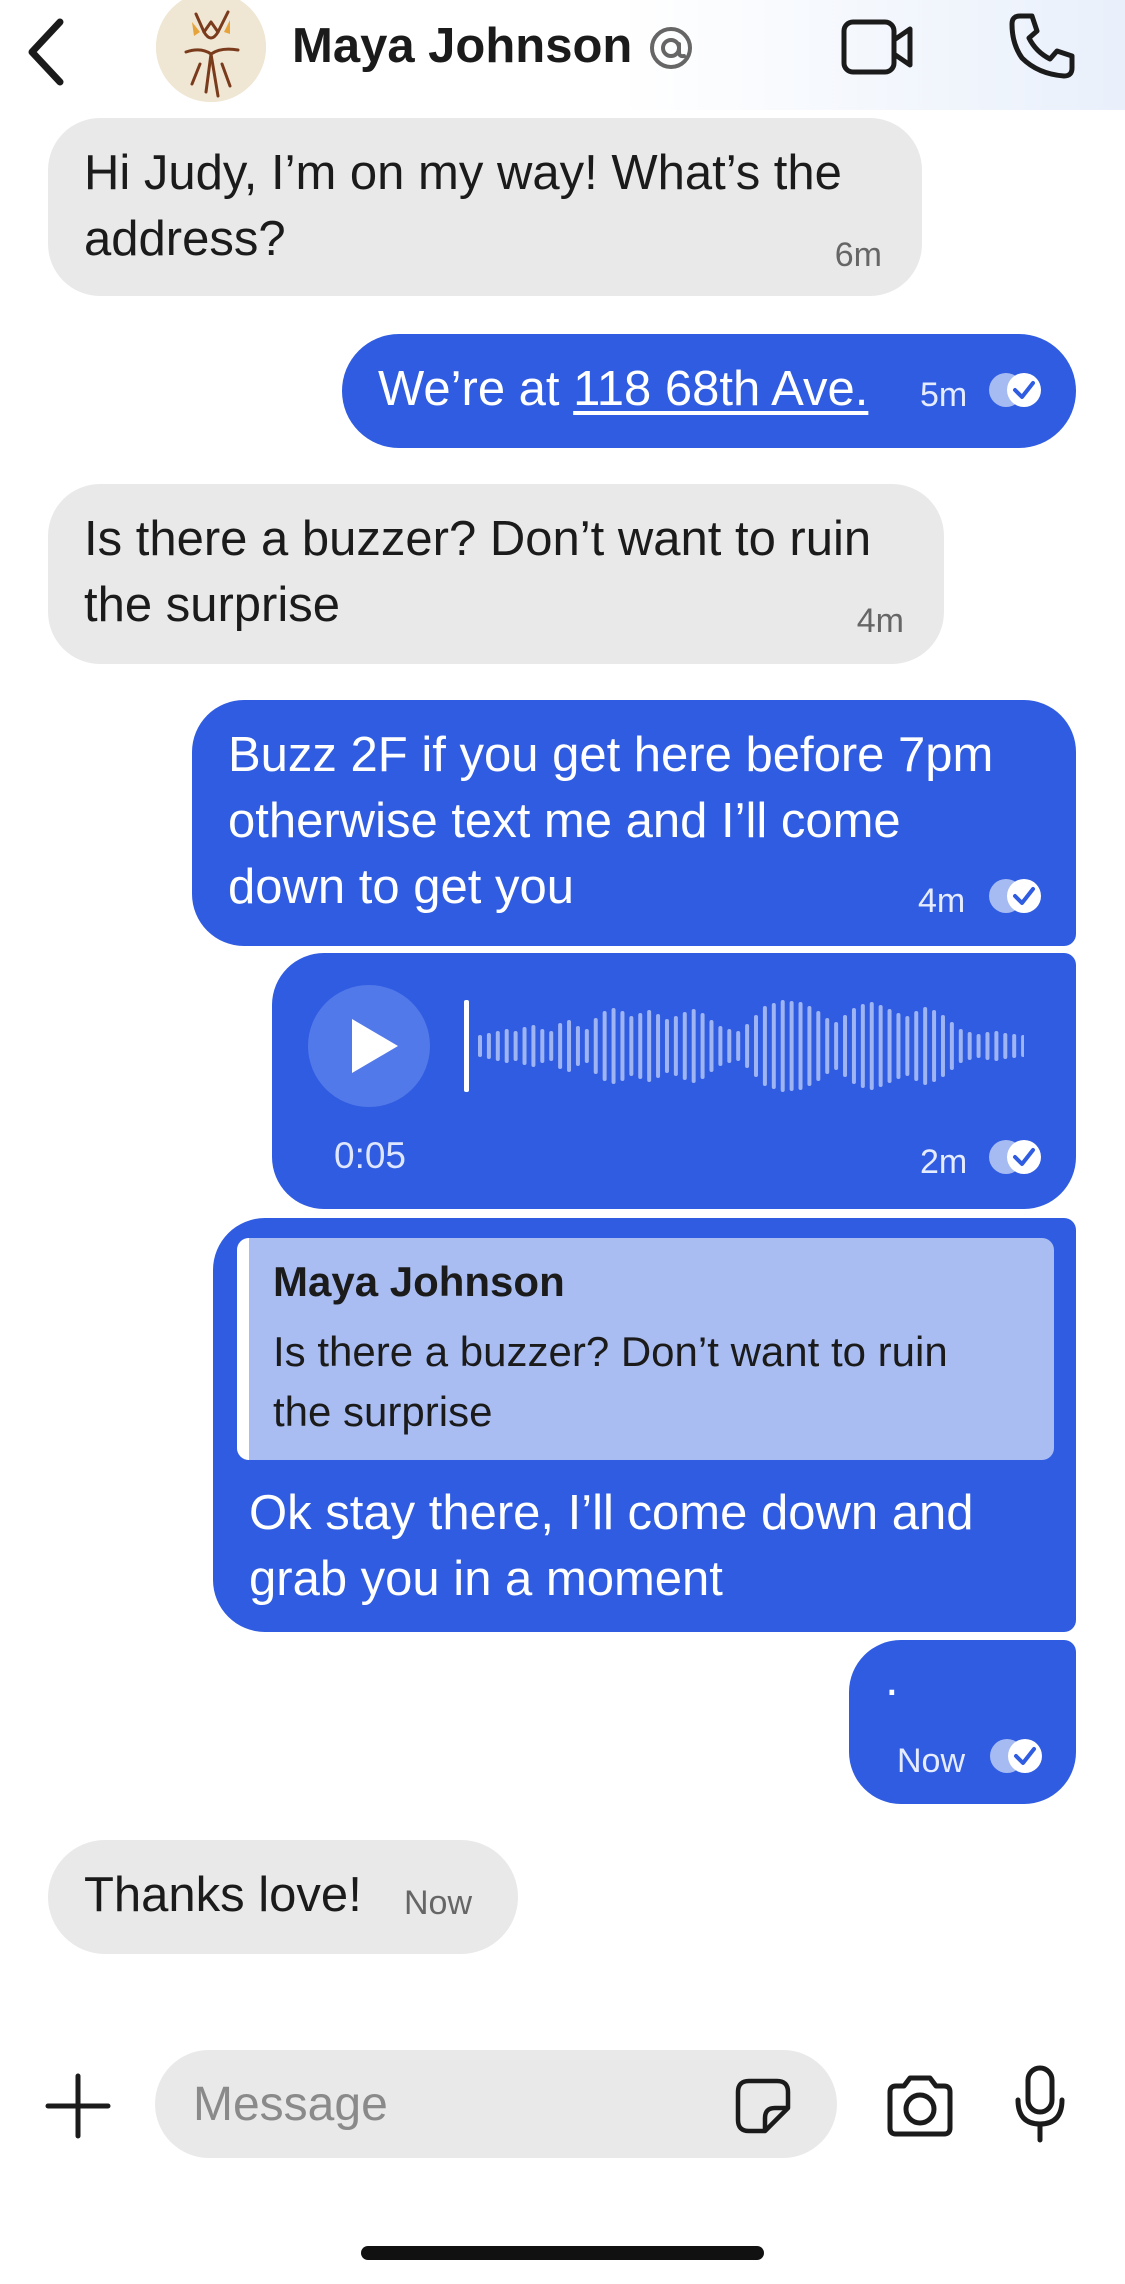 This screenshot has width=1125, height=2284. Describe the element at coordinates (443, 2104) in the screenshot. I see `message-input` at that location.